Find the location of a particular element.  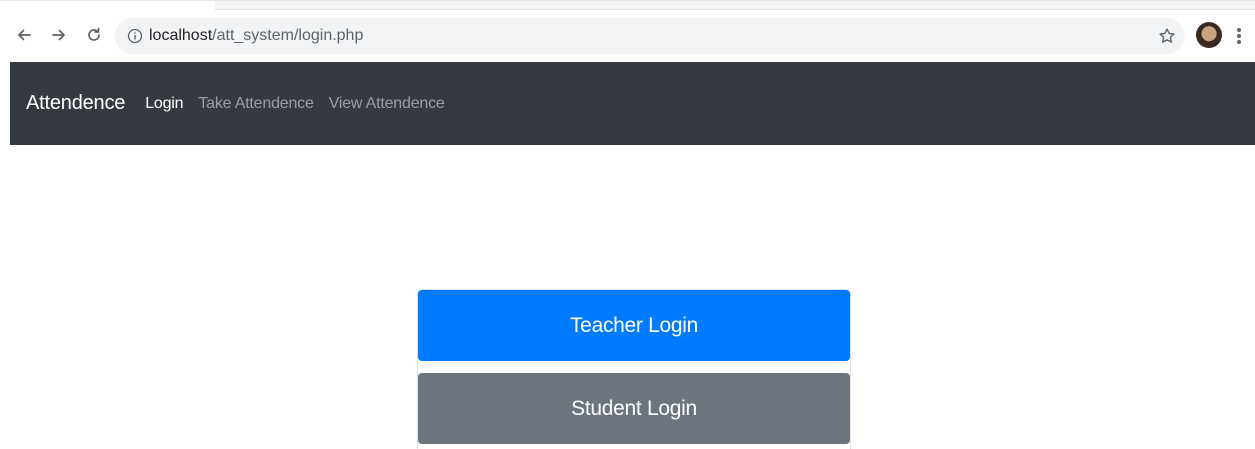

address-bar: localhost/att_system/login.php is located at coordinates (650, 36).